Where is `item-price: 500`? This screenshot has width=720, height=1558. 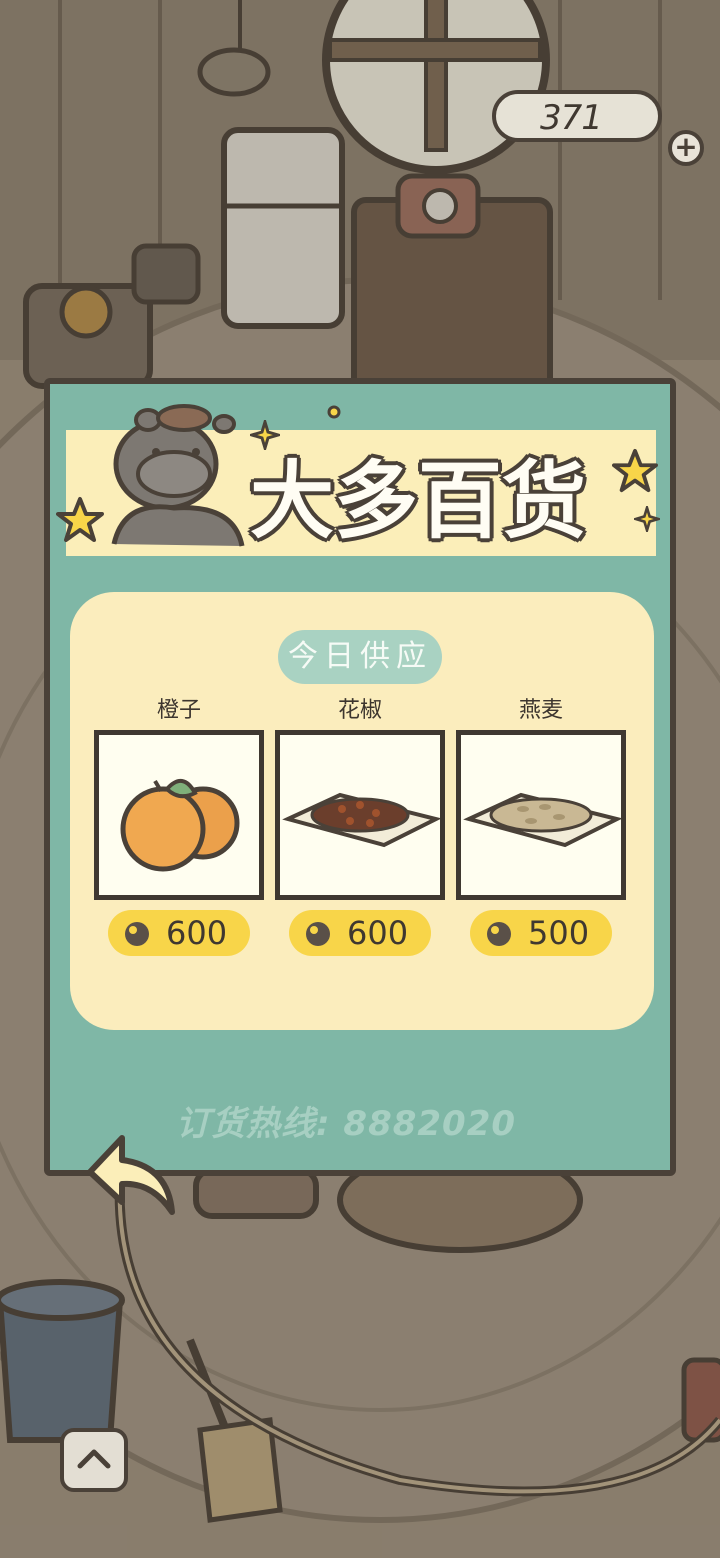 item-price: 500 is located at coordinates (559, 933).